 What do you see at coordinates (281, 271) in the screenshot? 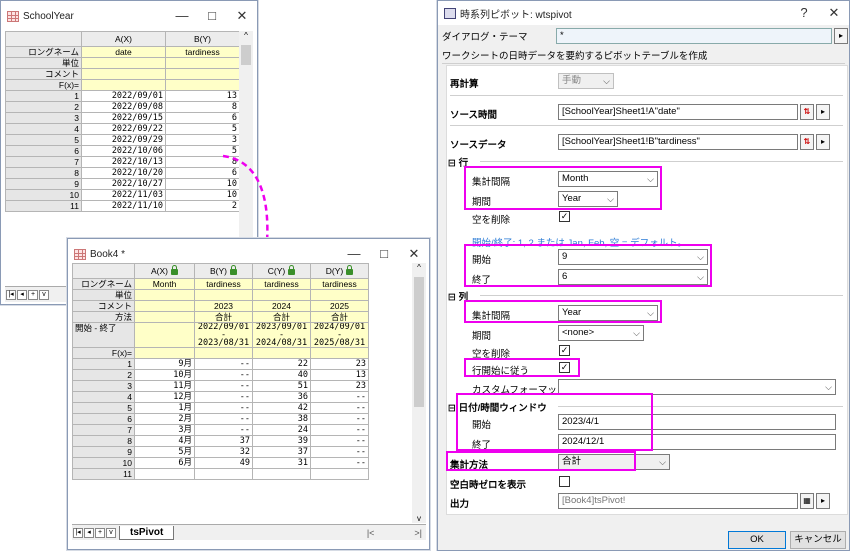
I see `column-header-c: C(Y)` at bounding box center [281, 271].